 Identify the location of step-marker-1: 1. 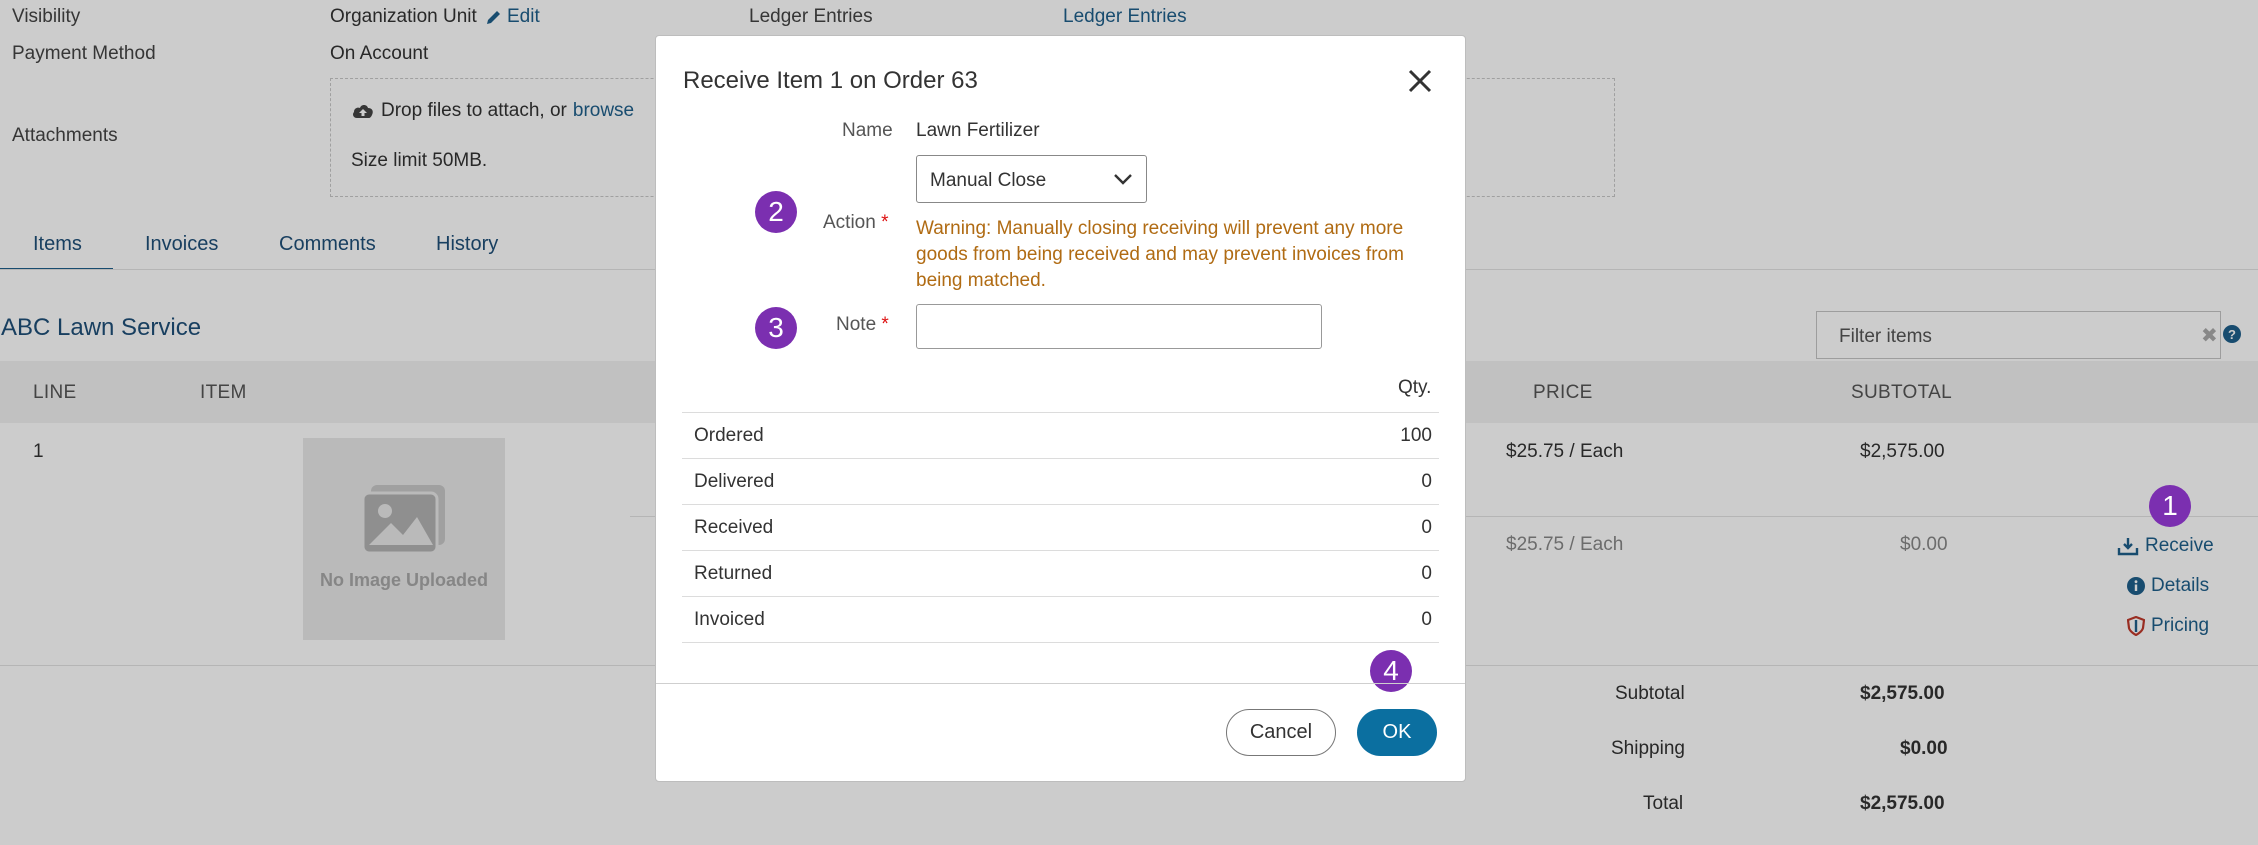
(2170, 506).